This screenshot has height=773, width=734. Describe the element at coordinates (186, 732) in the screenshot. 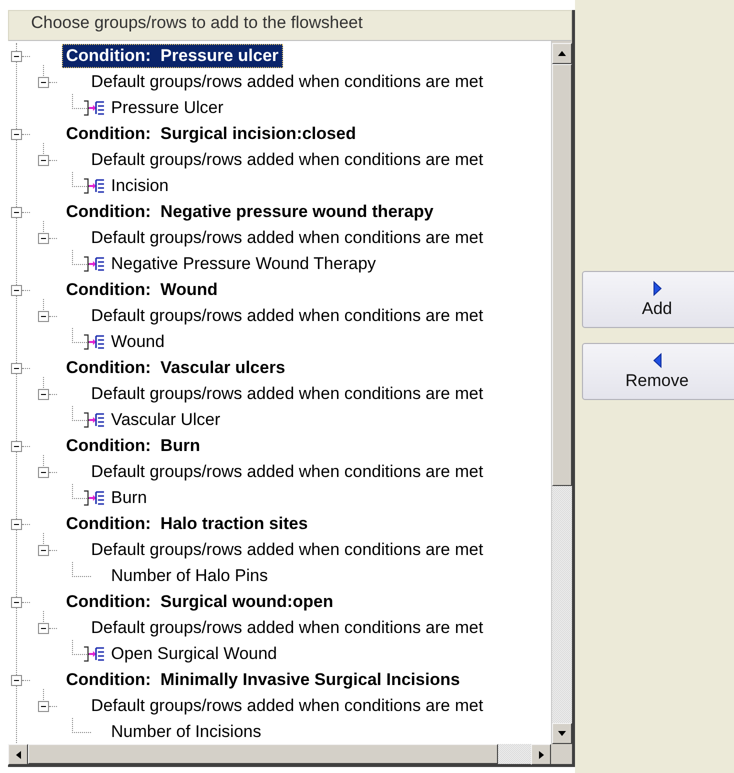

I see `flowsheet-row-item: Number of Incisions` at that location.